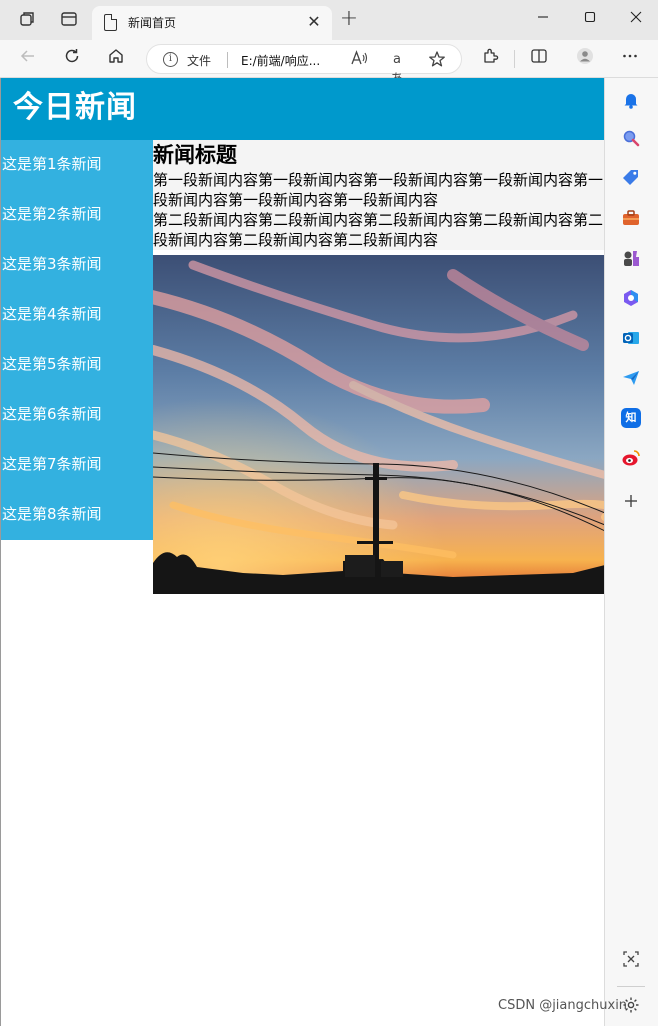 This screenshot has width=658, height=1026. Describe the element at coordinates (77, 315) in the screenshot. I see `news-link-4: 这是第4条新闻` at that location.